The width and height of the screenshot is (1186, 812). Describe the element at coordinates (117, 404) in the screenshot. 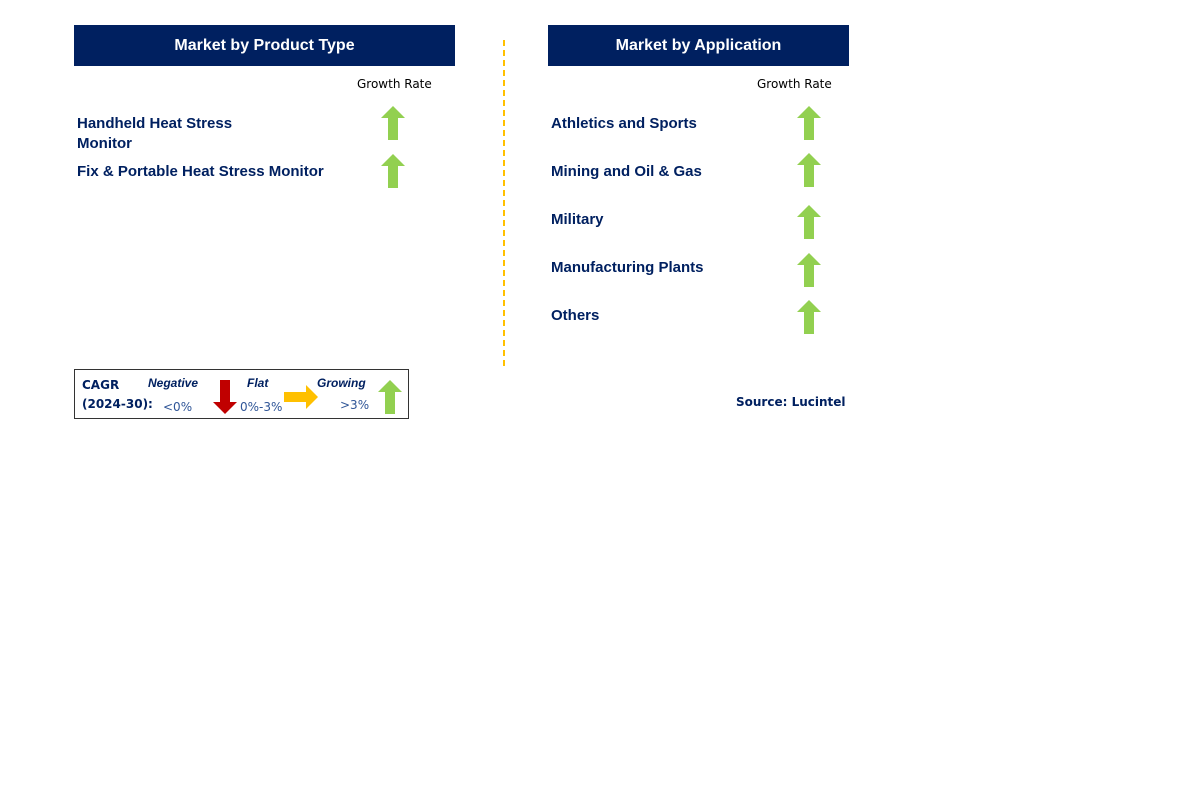

I see `legend-period-label: (2024-30):` at that location.